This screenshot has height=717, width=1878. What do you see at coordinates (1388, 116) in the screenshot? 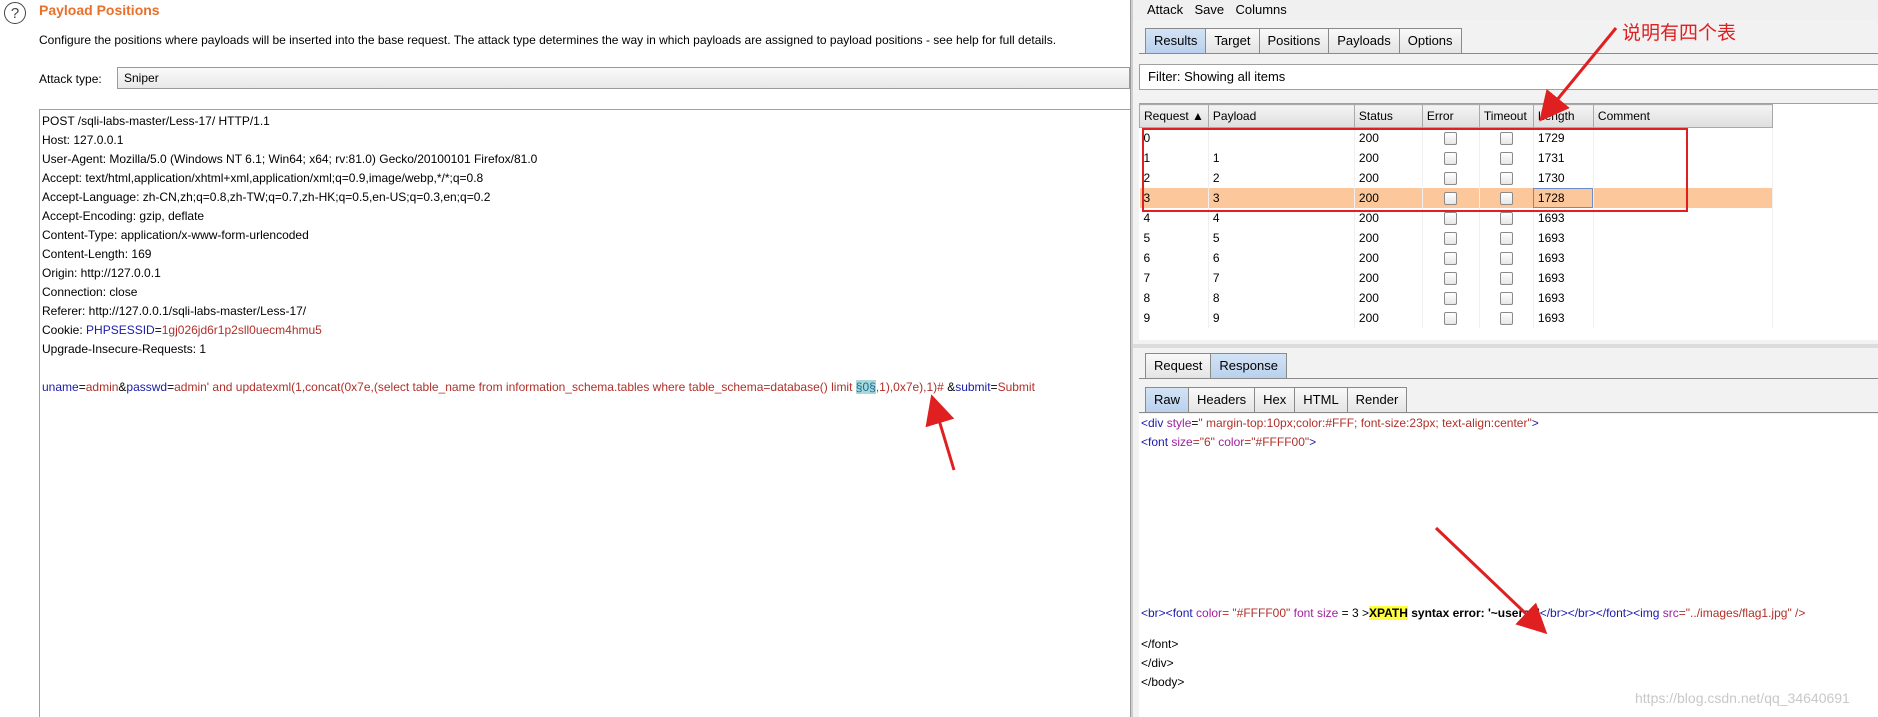
I see `column-status: Status` at bounding box center [1388, 116].